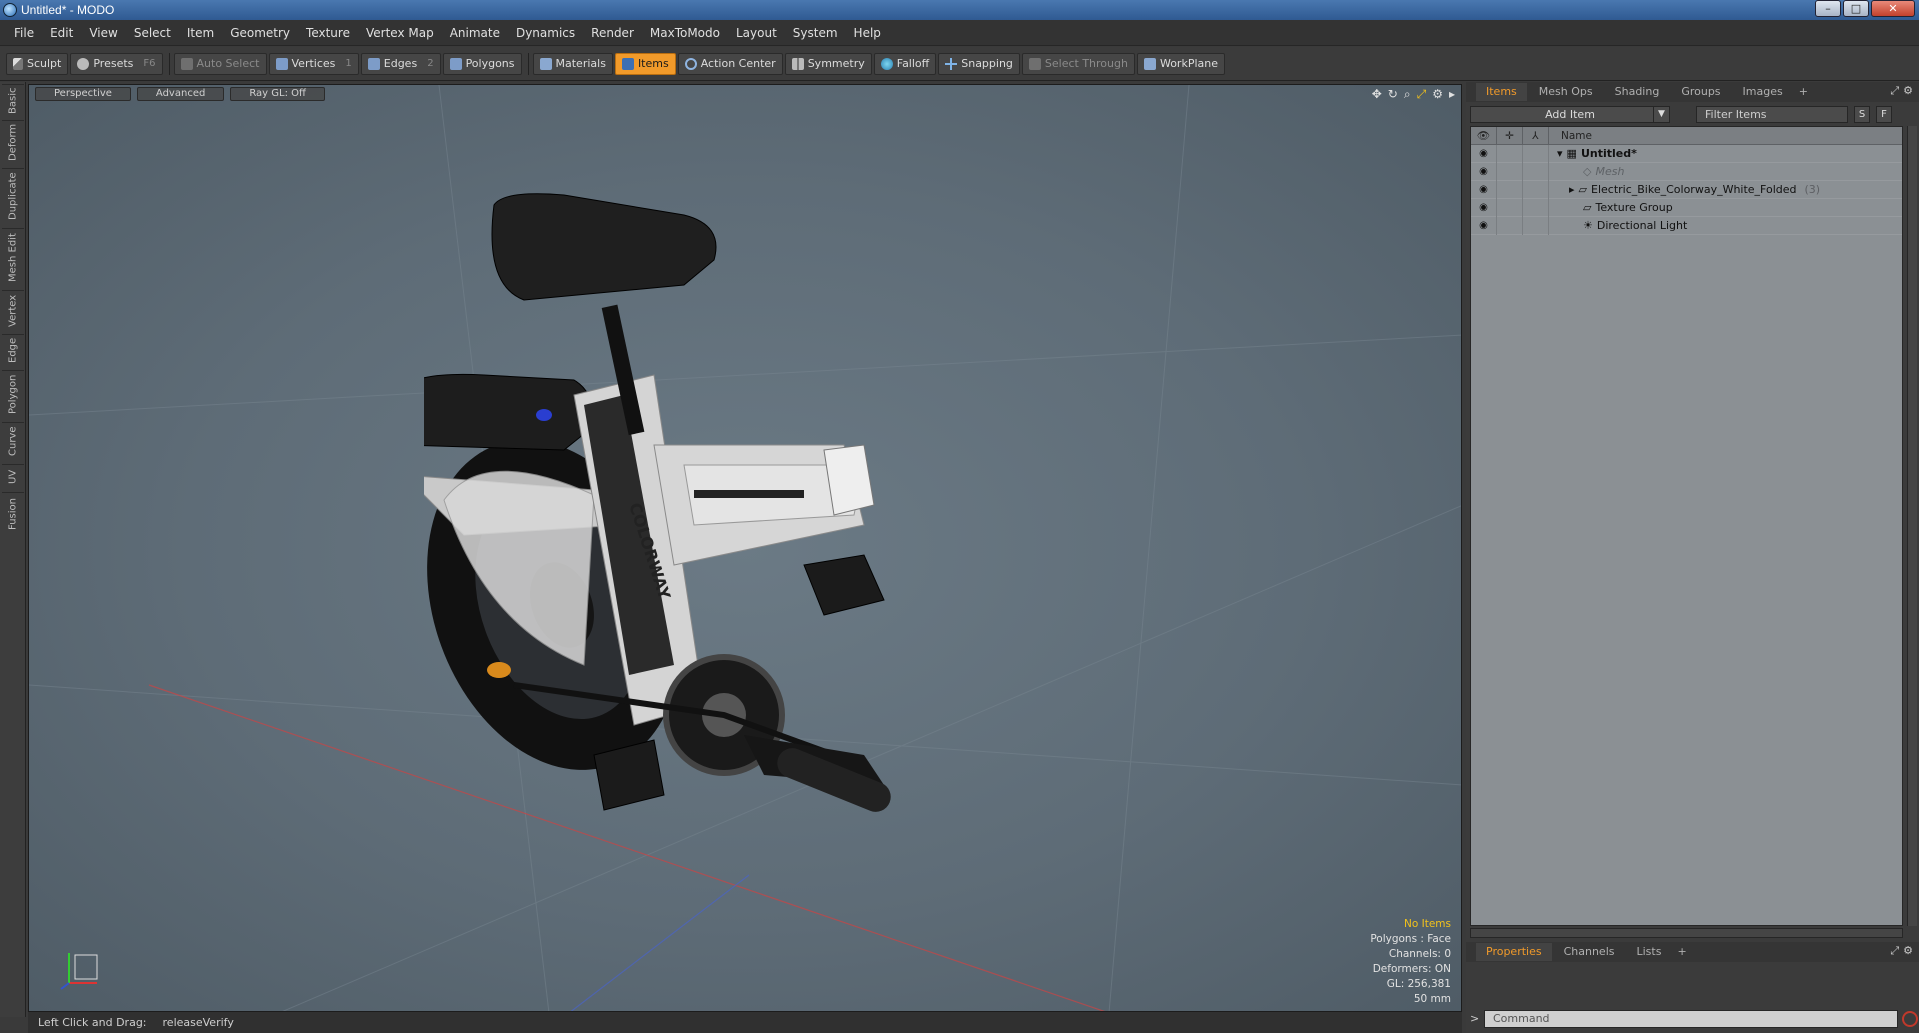  Describe the element at coordinates (313, 63) in the screenshot. I see `vertices-button: Vertices 1` at that location.